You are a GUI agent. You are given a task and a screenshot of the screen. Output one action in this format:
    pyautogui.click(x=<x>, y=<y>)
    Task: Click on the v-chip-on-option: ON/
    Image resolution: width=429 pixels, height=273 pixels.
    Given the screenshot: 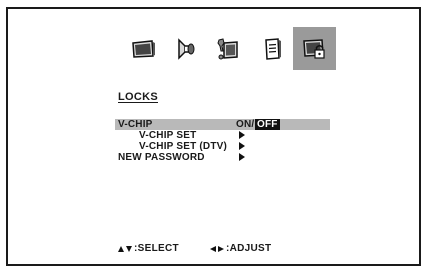 What is the action you would take?
    pyautogui.click(x=245, y=124)
    